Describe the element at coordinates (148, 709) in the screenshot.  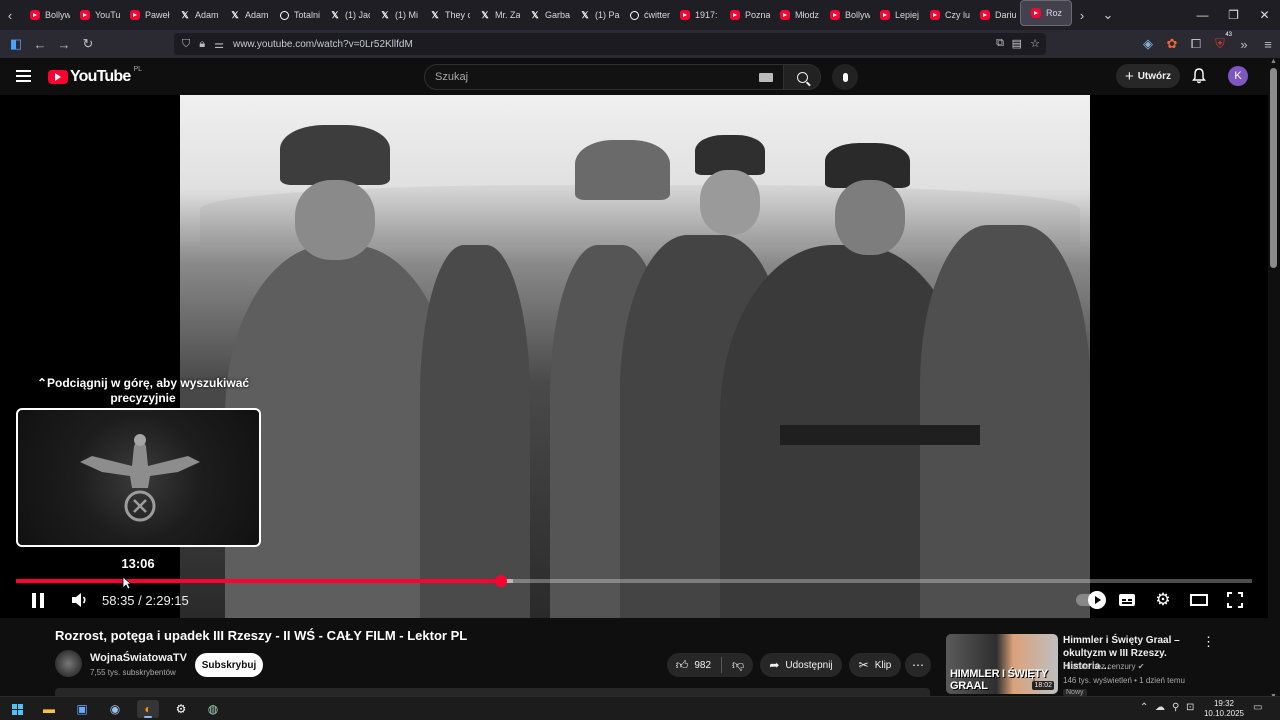
I see `firefox-icon: ◐` at that location.